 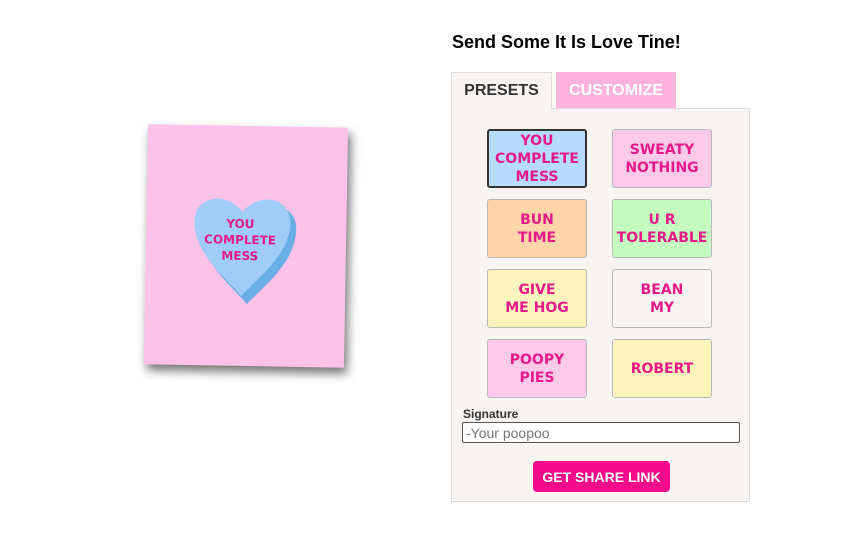 What do you see at coordinates (537, 219) in the screenshot?
I see `preset-line: BUN` at bounding box center [537, 219].